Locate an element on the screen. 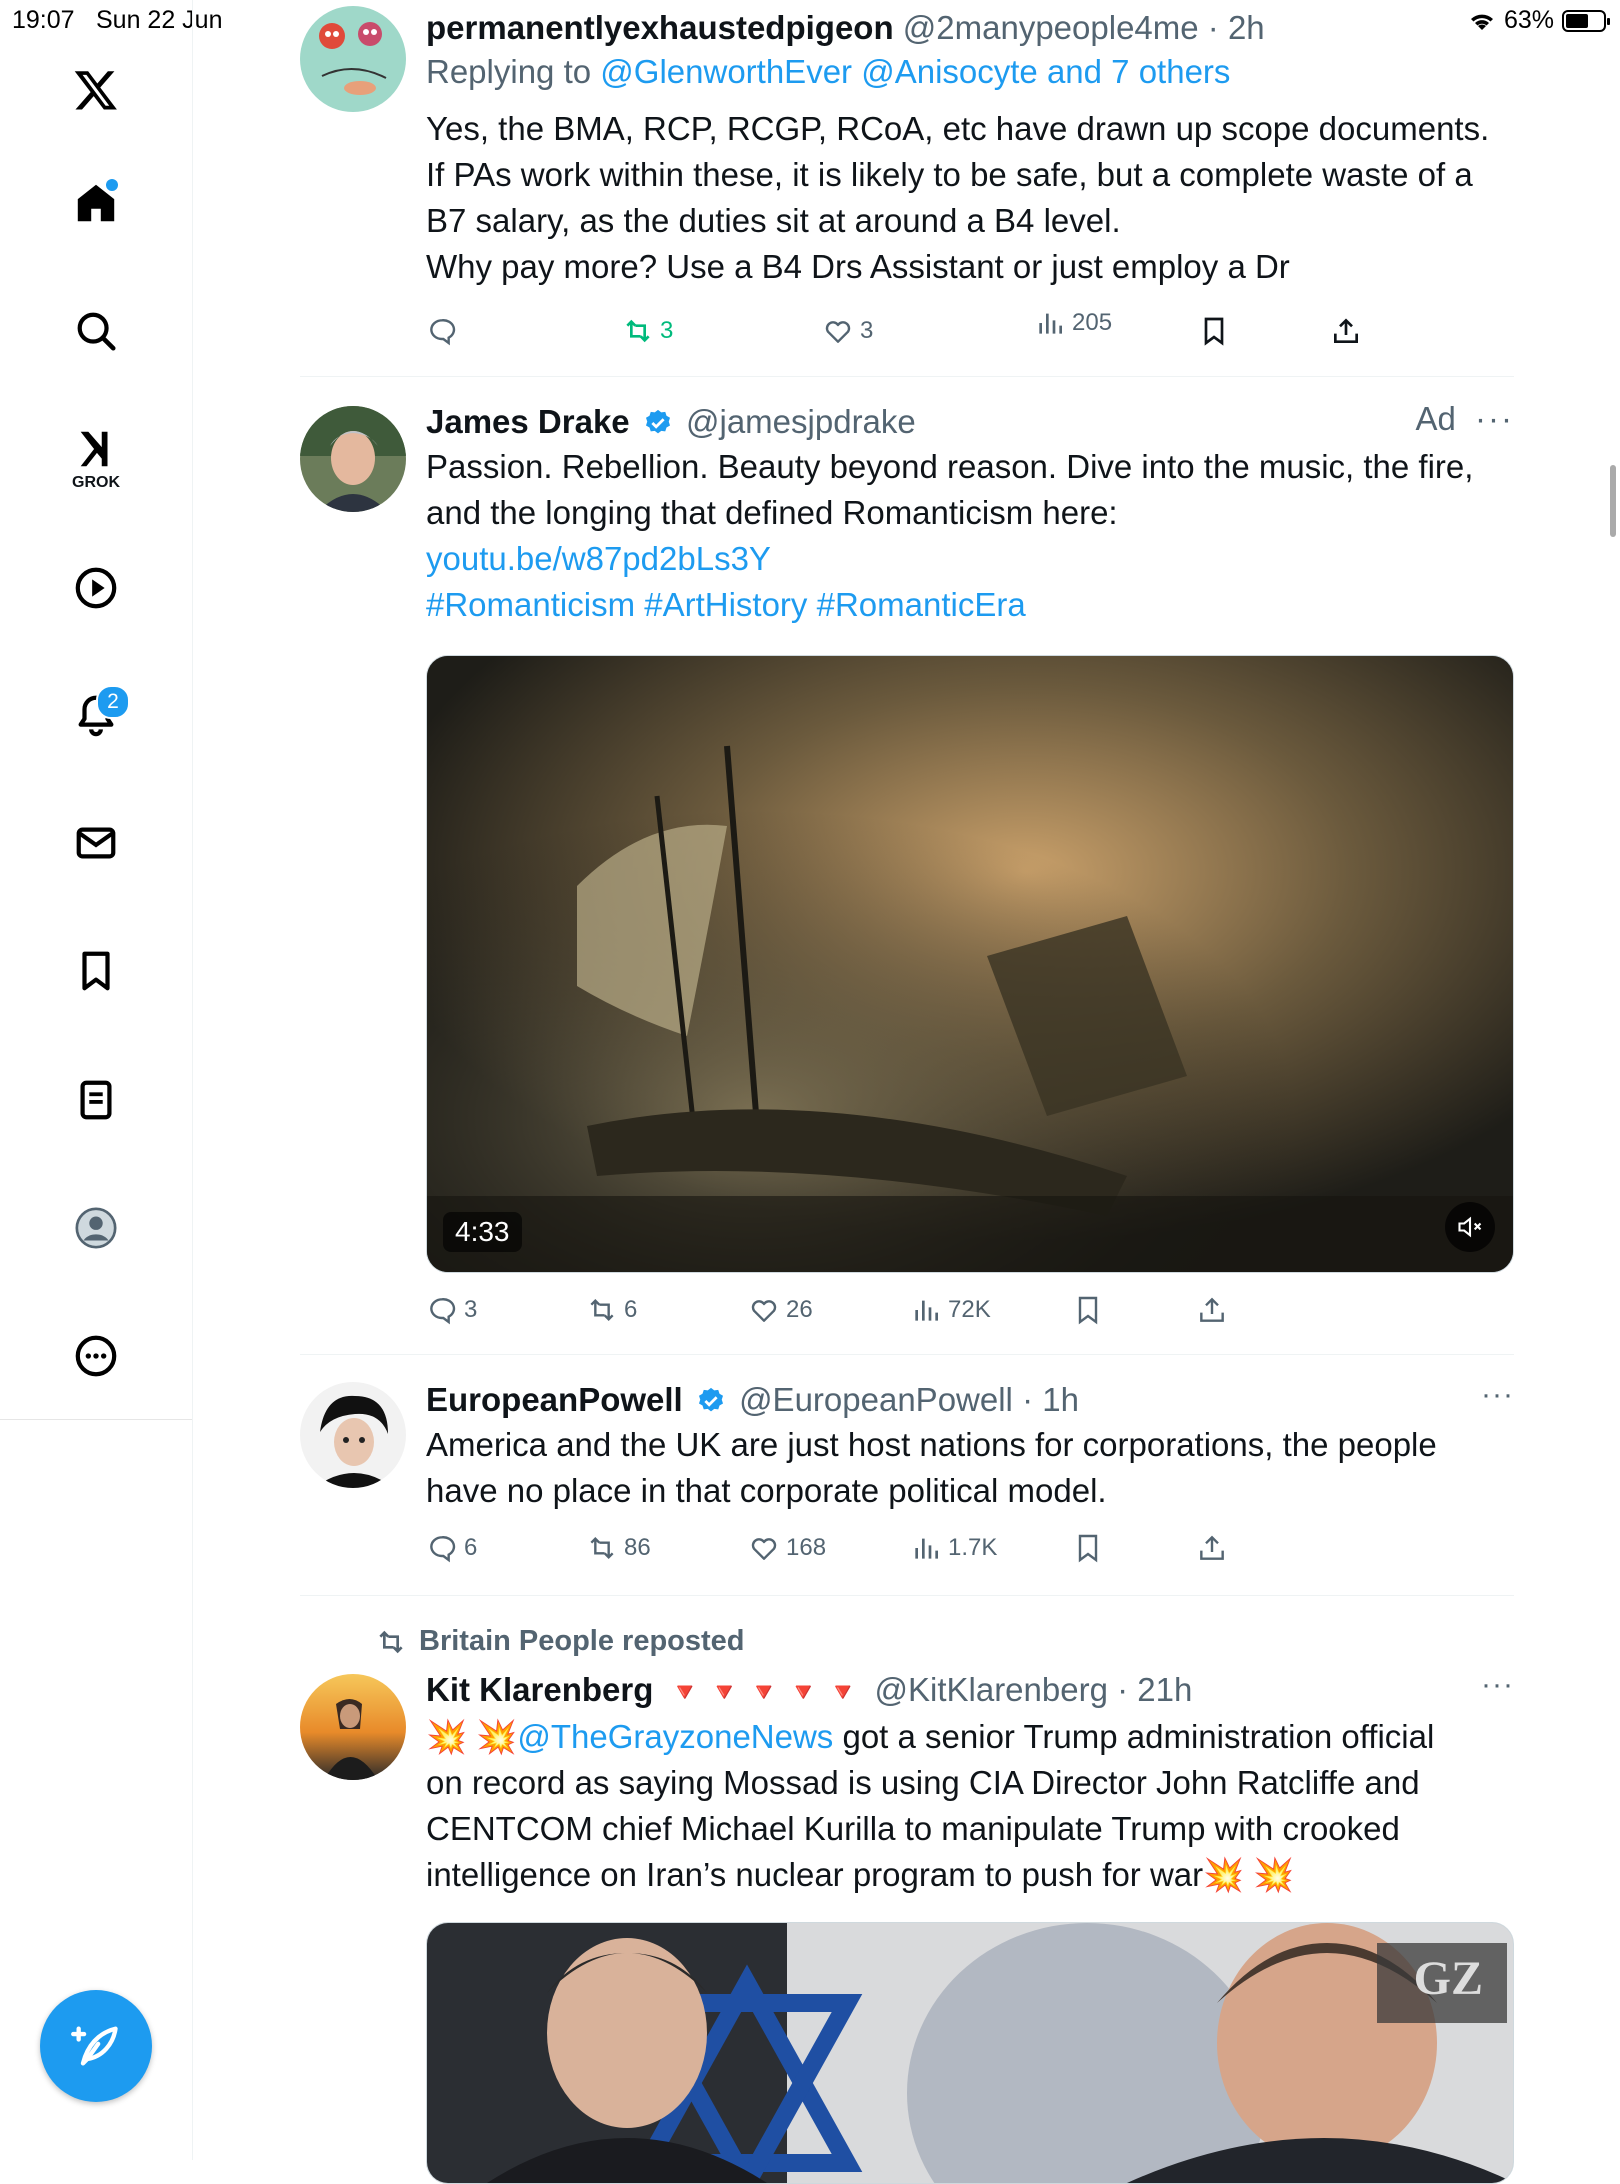 This screenshot has width=1620, height=2184. more-options-icon is located at coordinates (96, 1356).